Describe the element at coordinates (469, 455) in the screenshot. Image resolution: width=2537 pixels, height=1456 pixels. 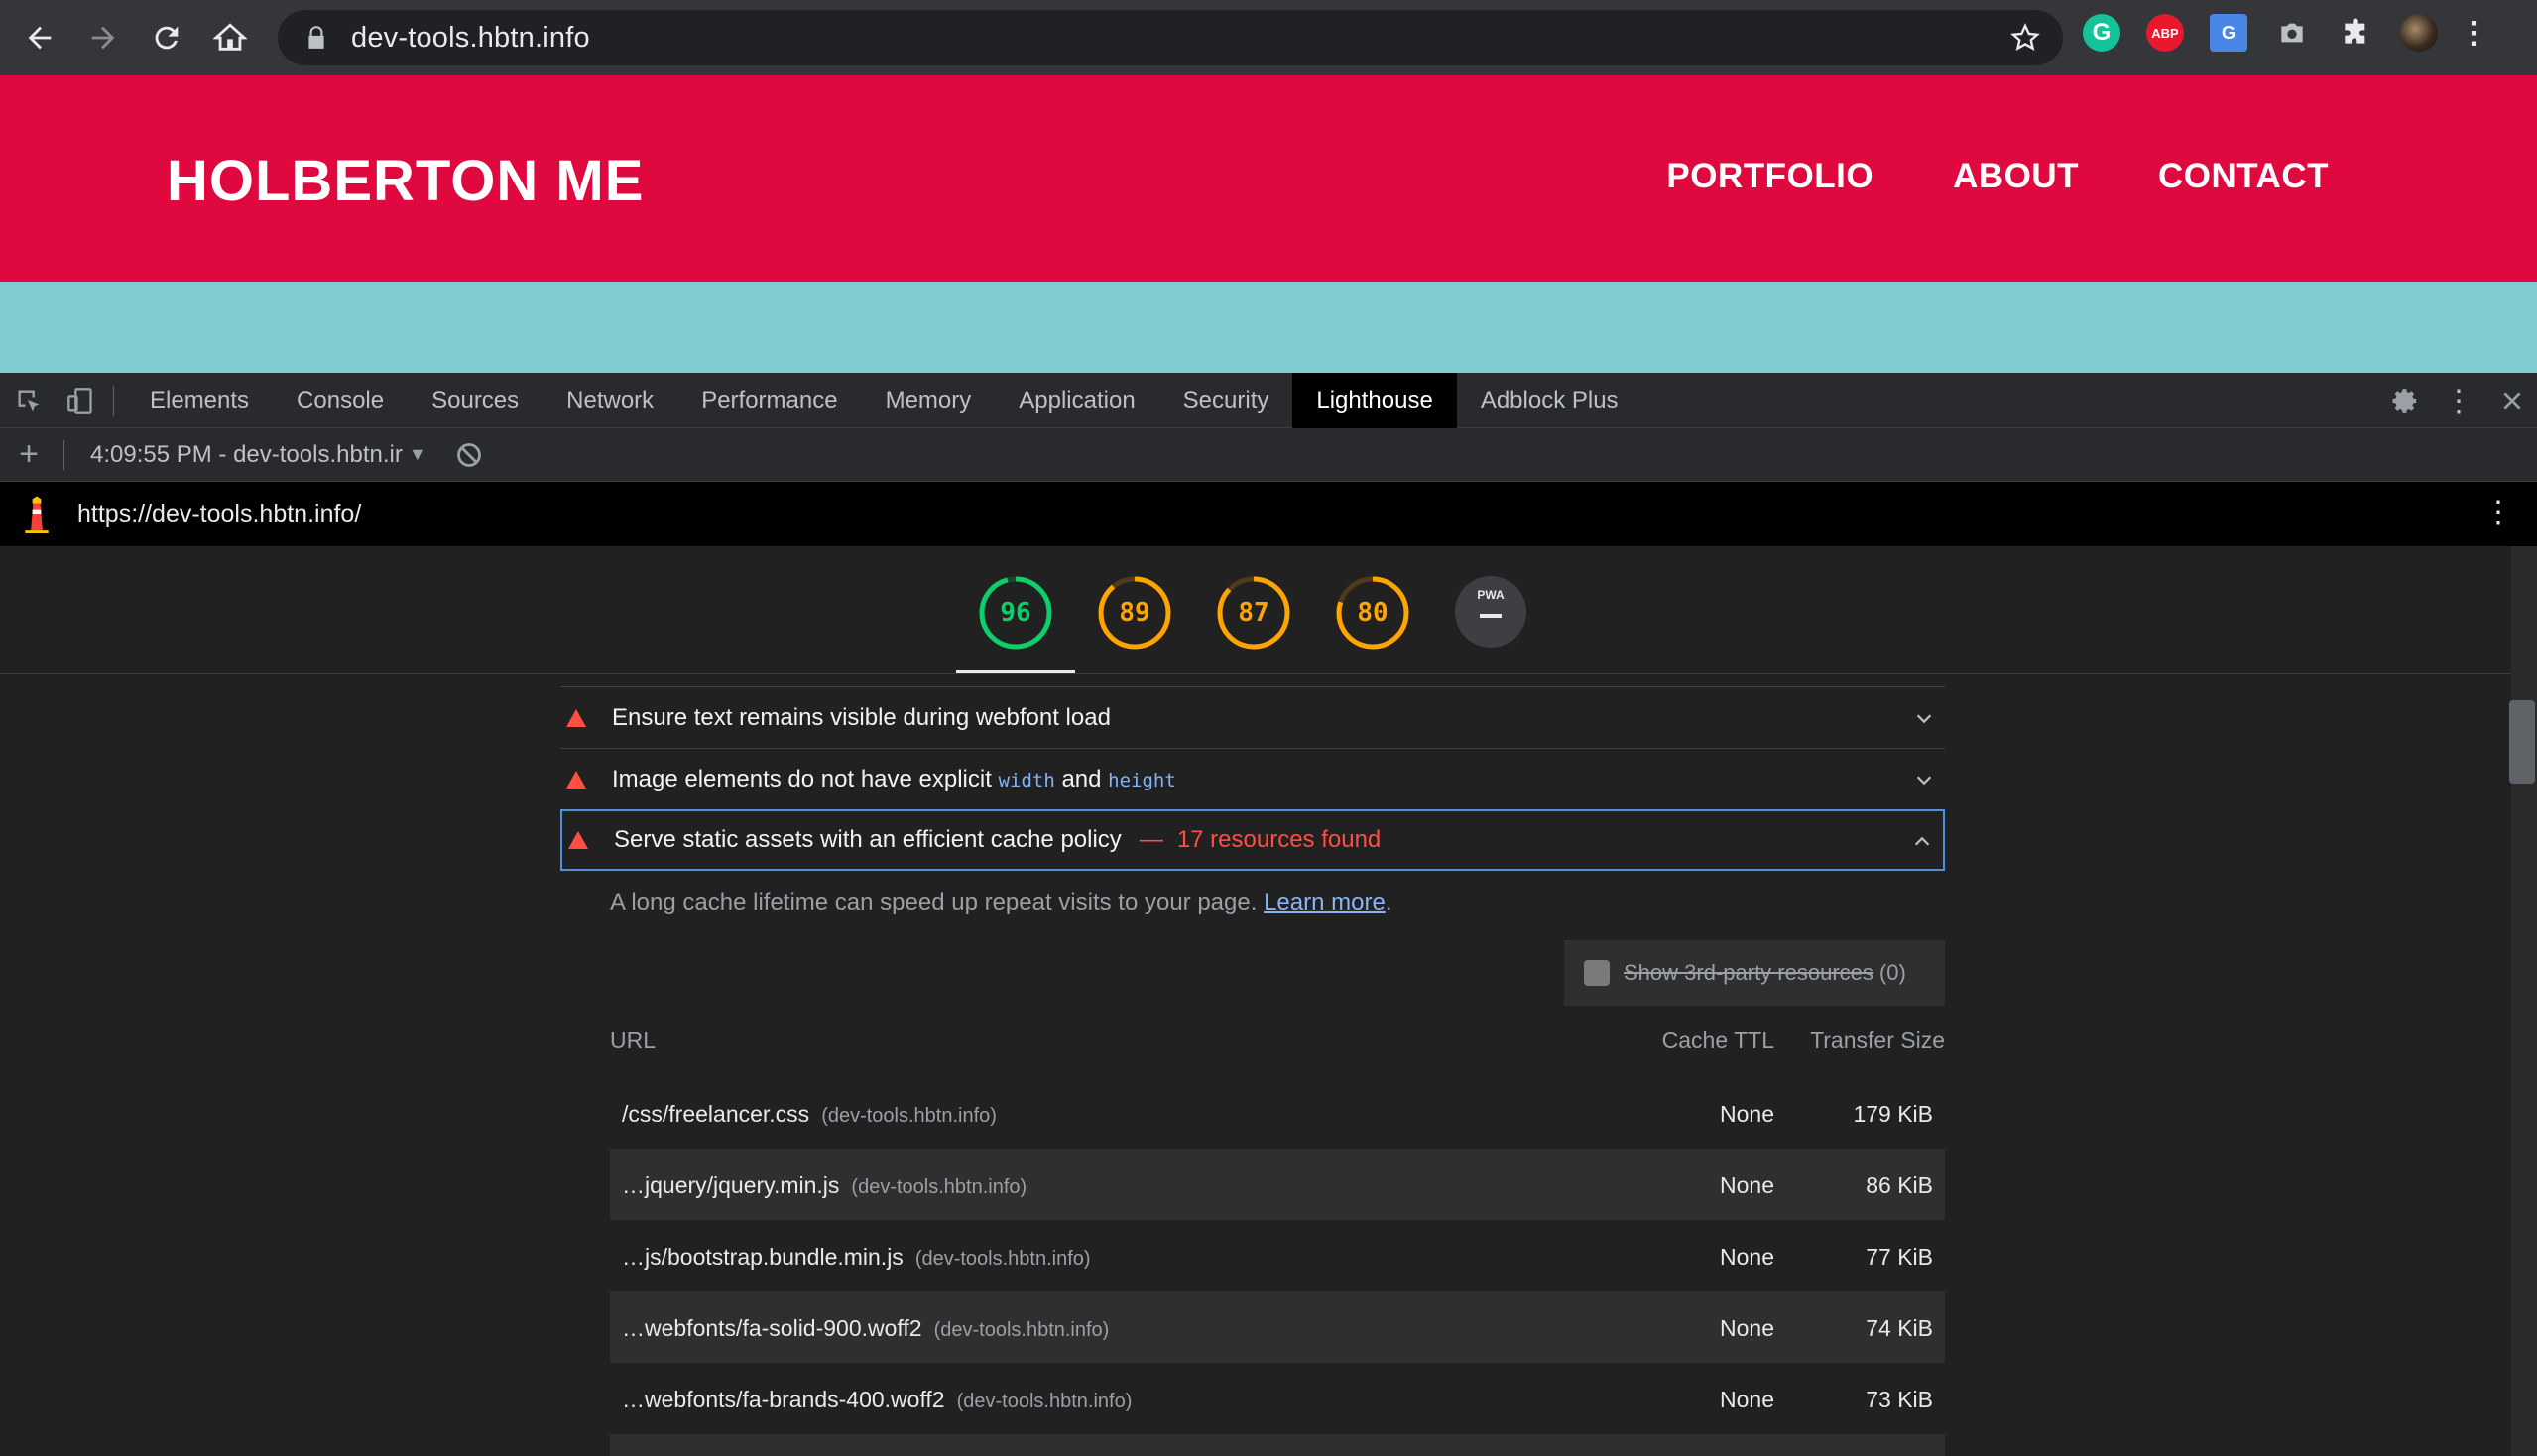
I see `clear-icon` at that location.